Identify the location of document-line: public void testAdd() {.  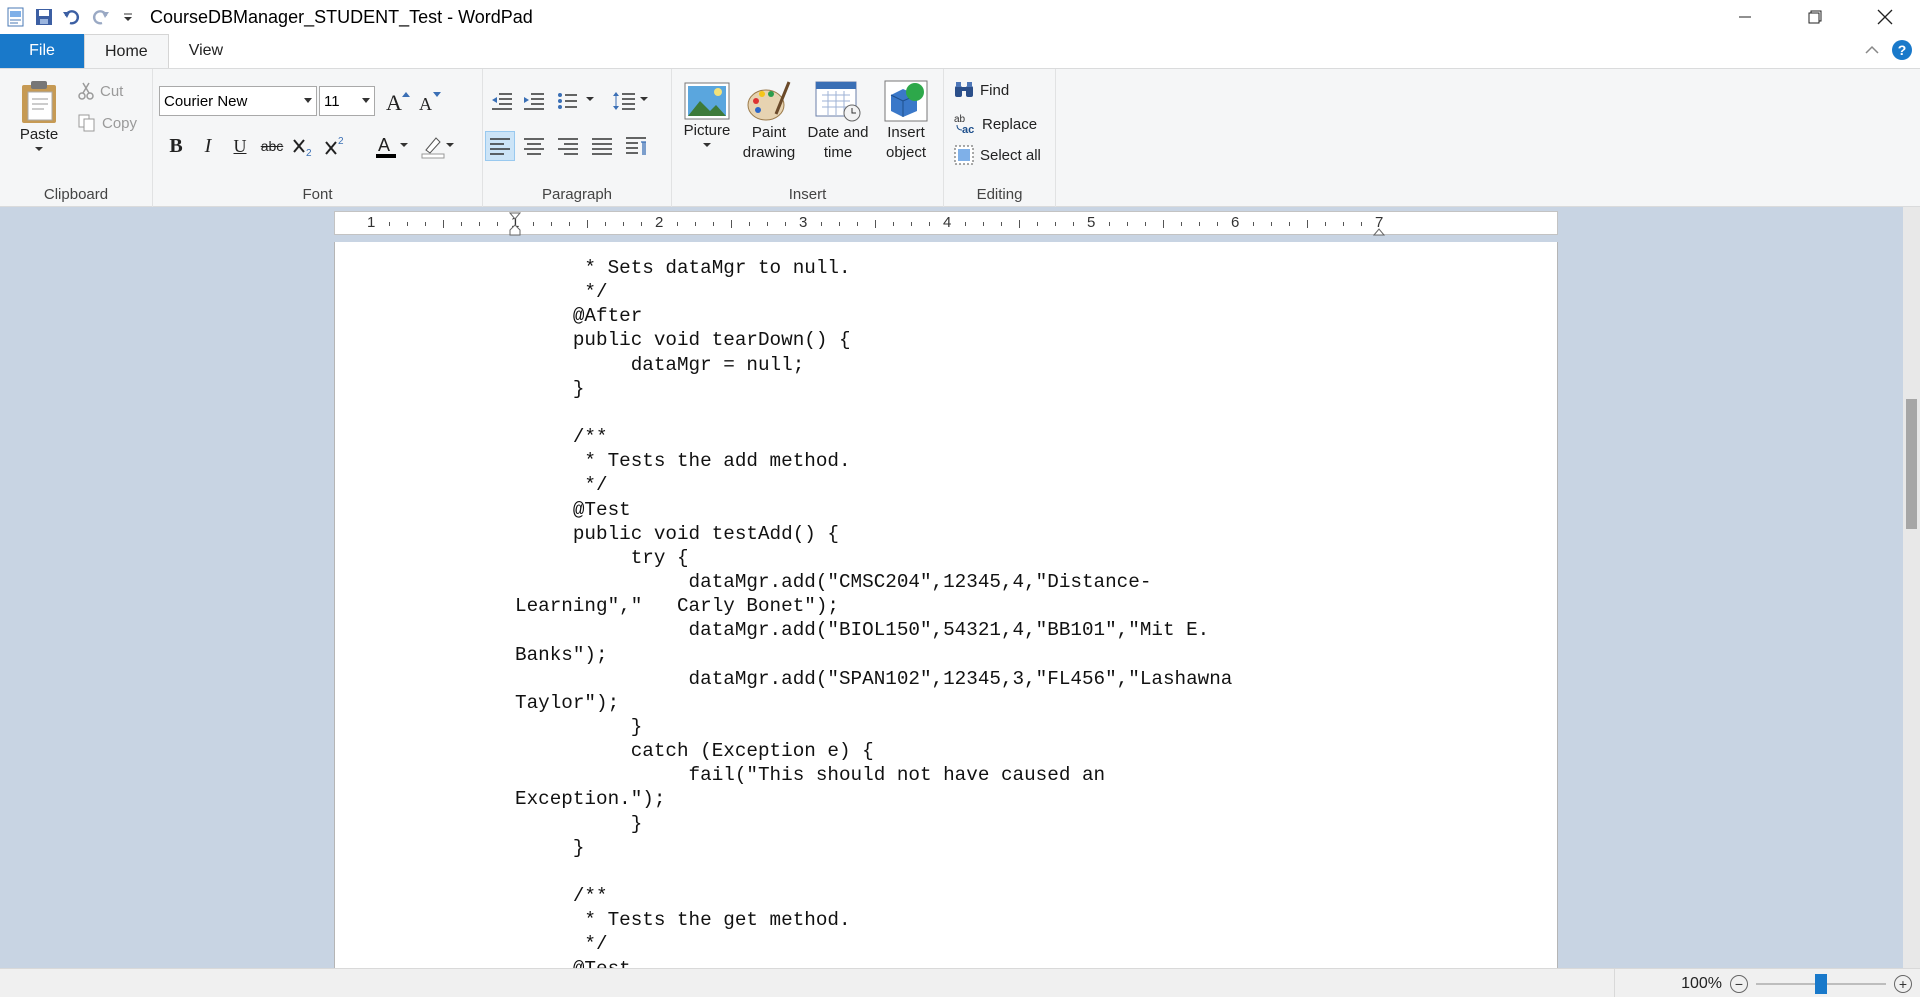
(873, 534).